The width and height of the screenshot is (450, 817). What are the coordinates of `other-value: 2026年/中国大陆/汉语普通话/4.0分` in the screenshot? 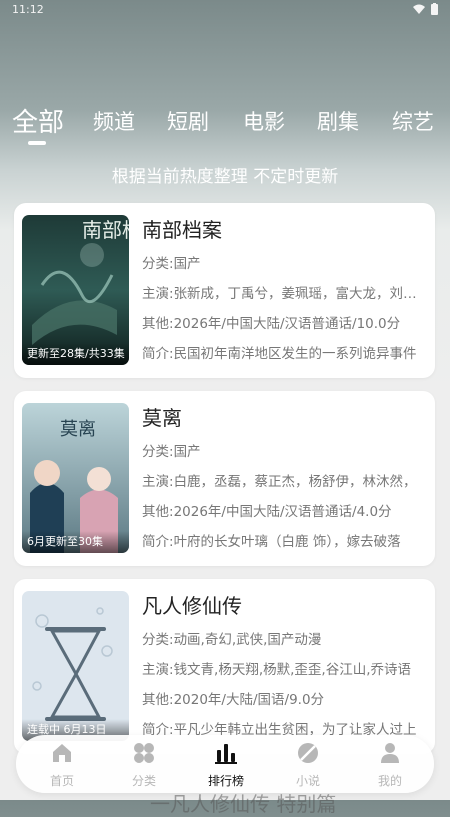 It's located at (282, 512).